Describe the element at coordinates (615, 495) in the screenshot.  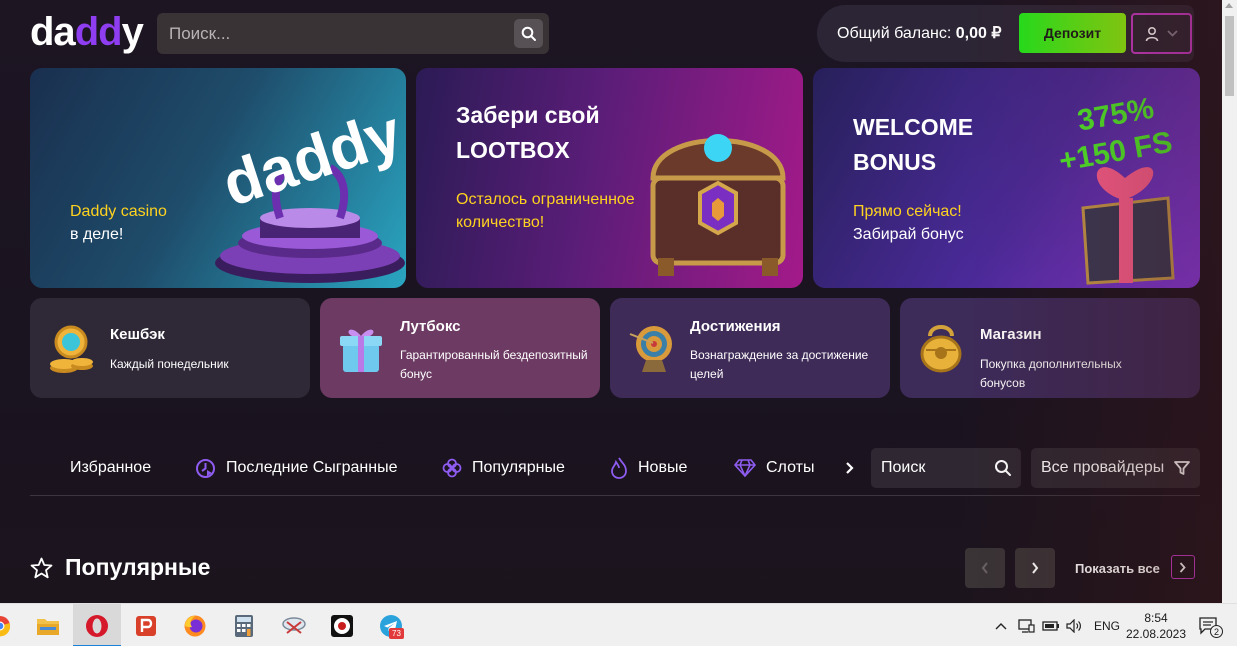
I see `category-divider` at that location.